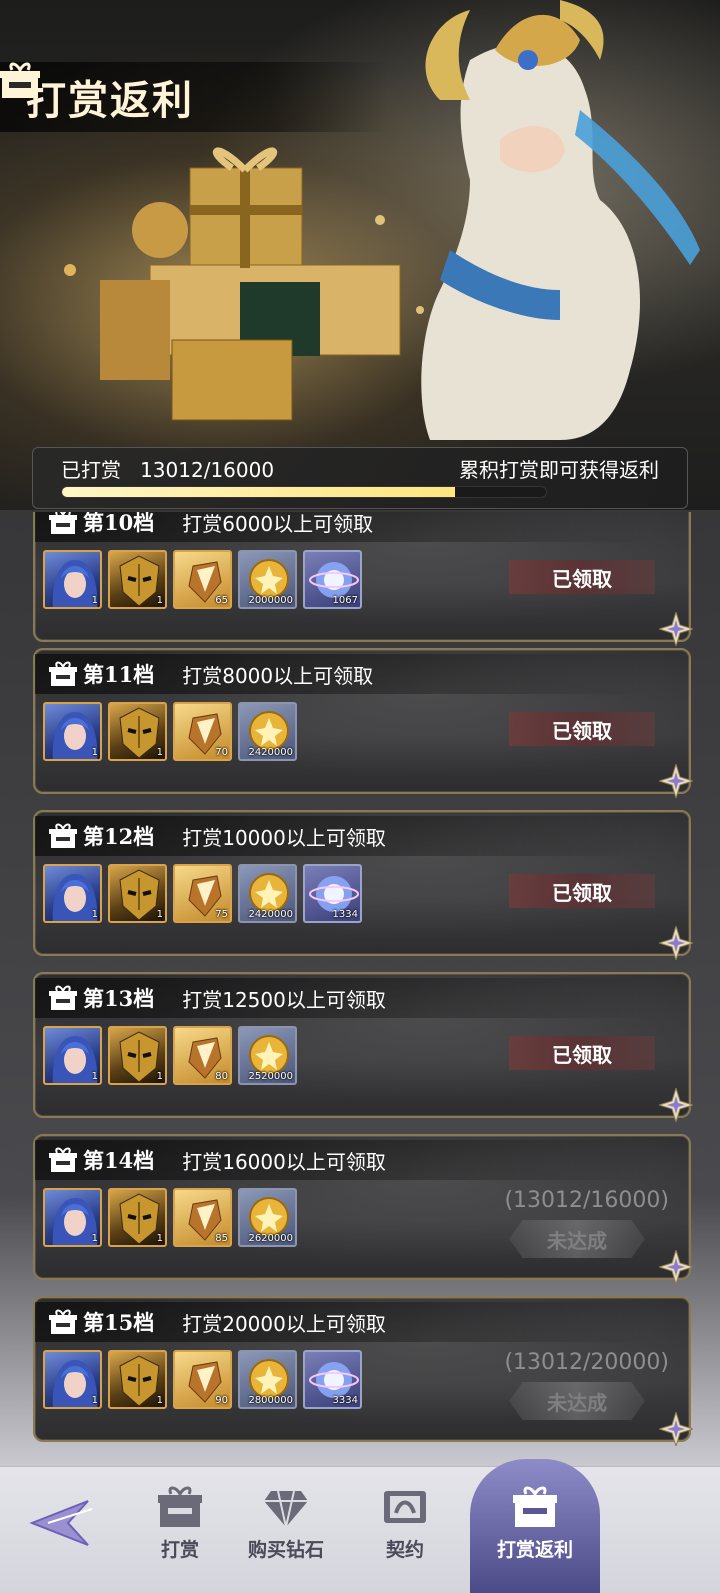 The image size is (720, 1593). I want to click on tier-requirement: 打赏12500以上可领取, so click(284, 999).